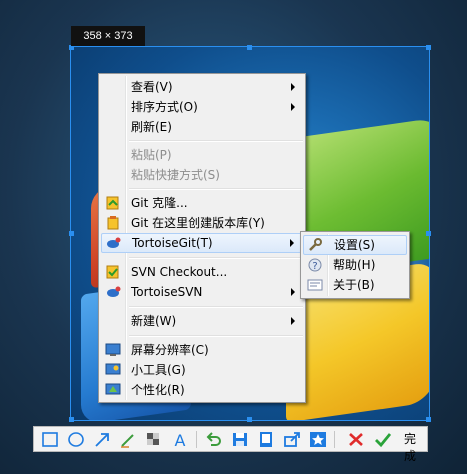 This screenshot has height=474, width=467. I want to click on screenshot-toolbar: A 完成, so click(230, 444).